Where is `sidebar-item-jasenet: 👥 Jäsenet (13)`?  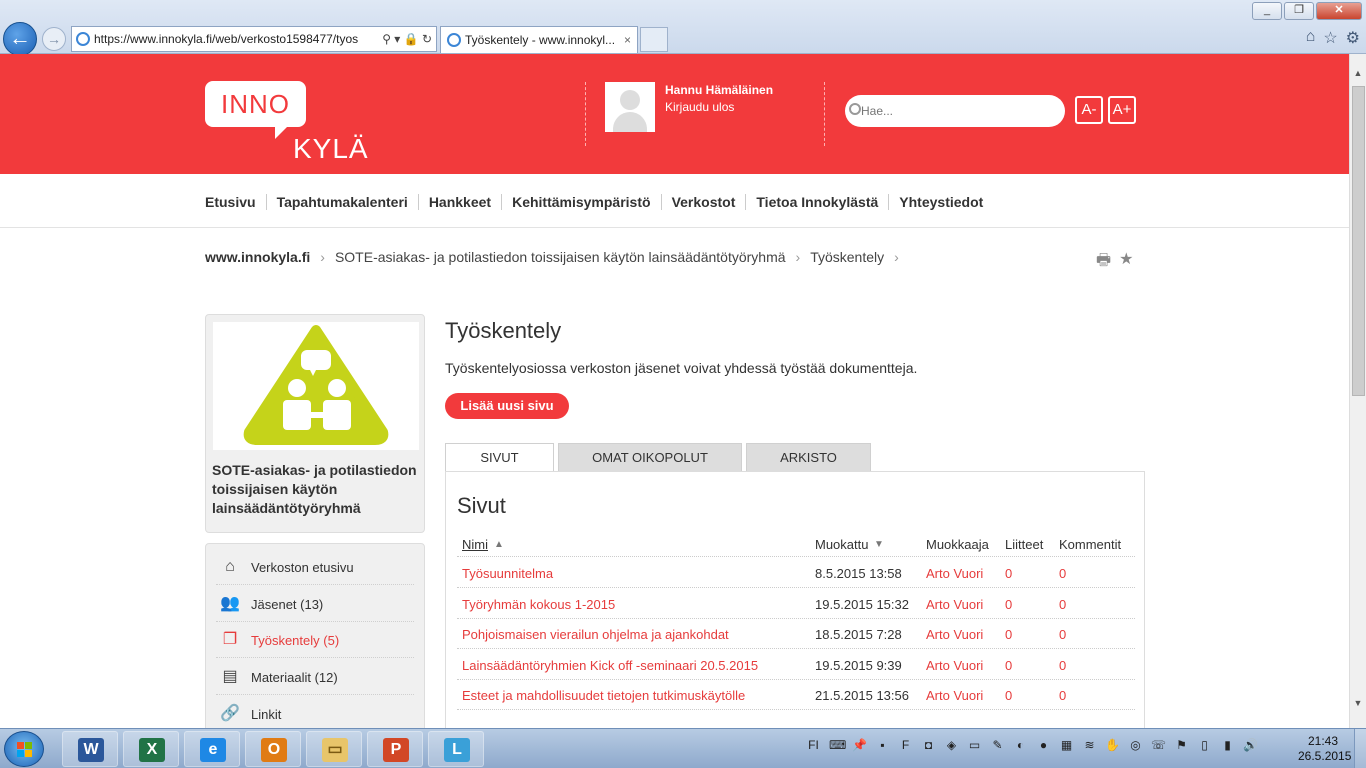 sidebar-item-jasenet: 👥 Jäsenet (13) is located at coordinates (315, 604).